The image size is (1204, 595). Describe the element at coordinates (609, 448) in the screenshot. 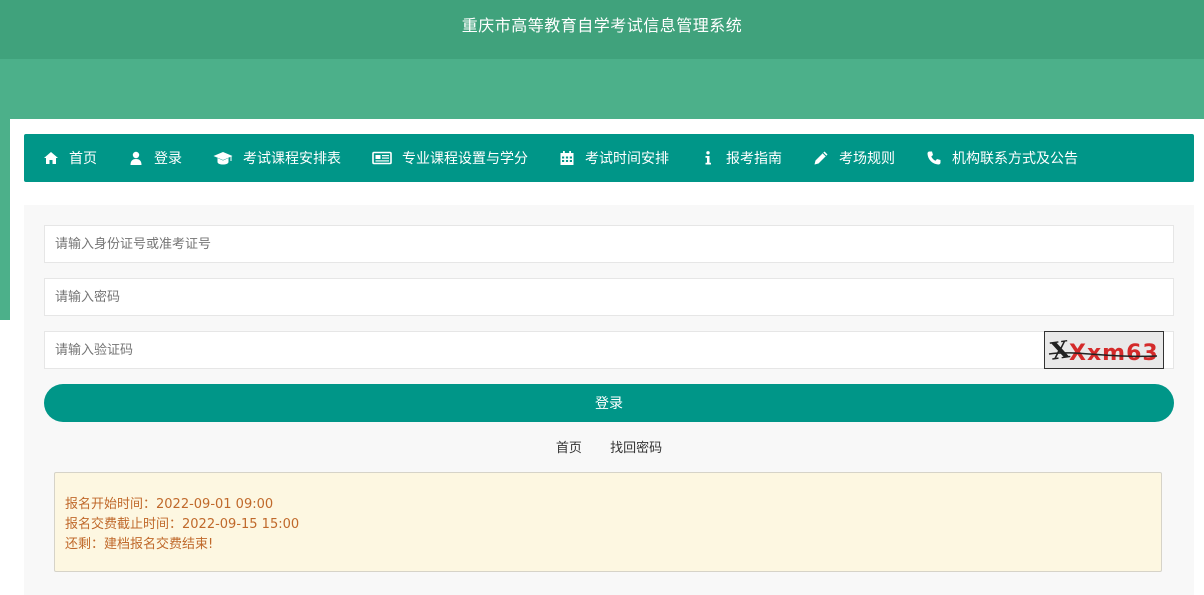

I see `login-links: 首页 找回密码` at that location.